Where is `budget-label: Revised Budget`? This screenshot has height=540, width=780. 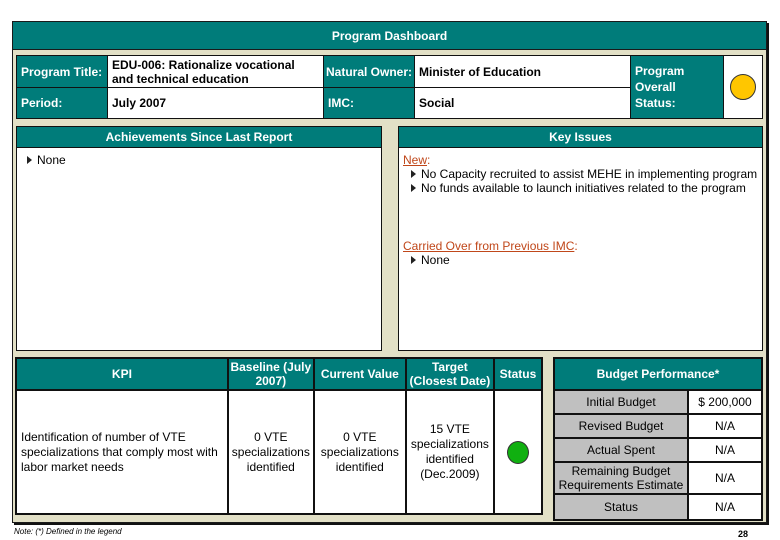 budget-label: Revised Budget is located at coordinates (621, 426).